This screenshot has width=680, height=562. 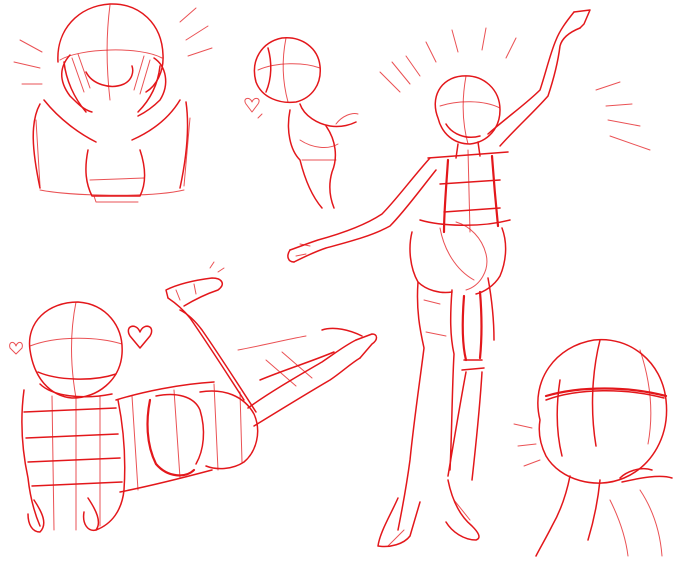 What do you see at coordinates (113, 103) in the screenshot?
I see `figure-cheeks-in-hands` at bounding box center [113, 103].